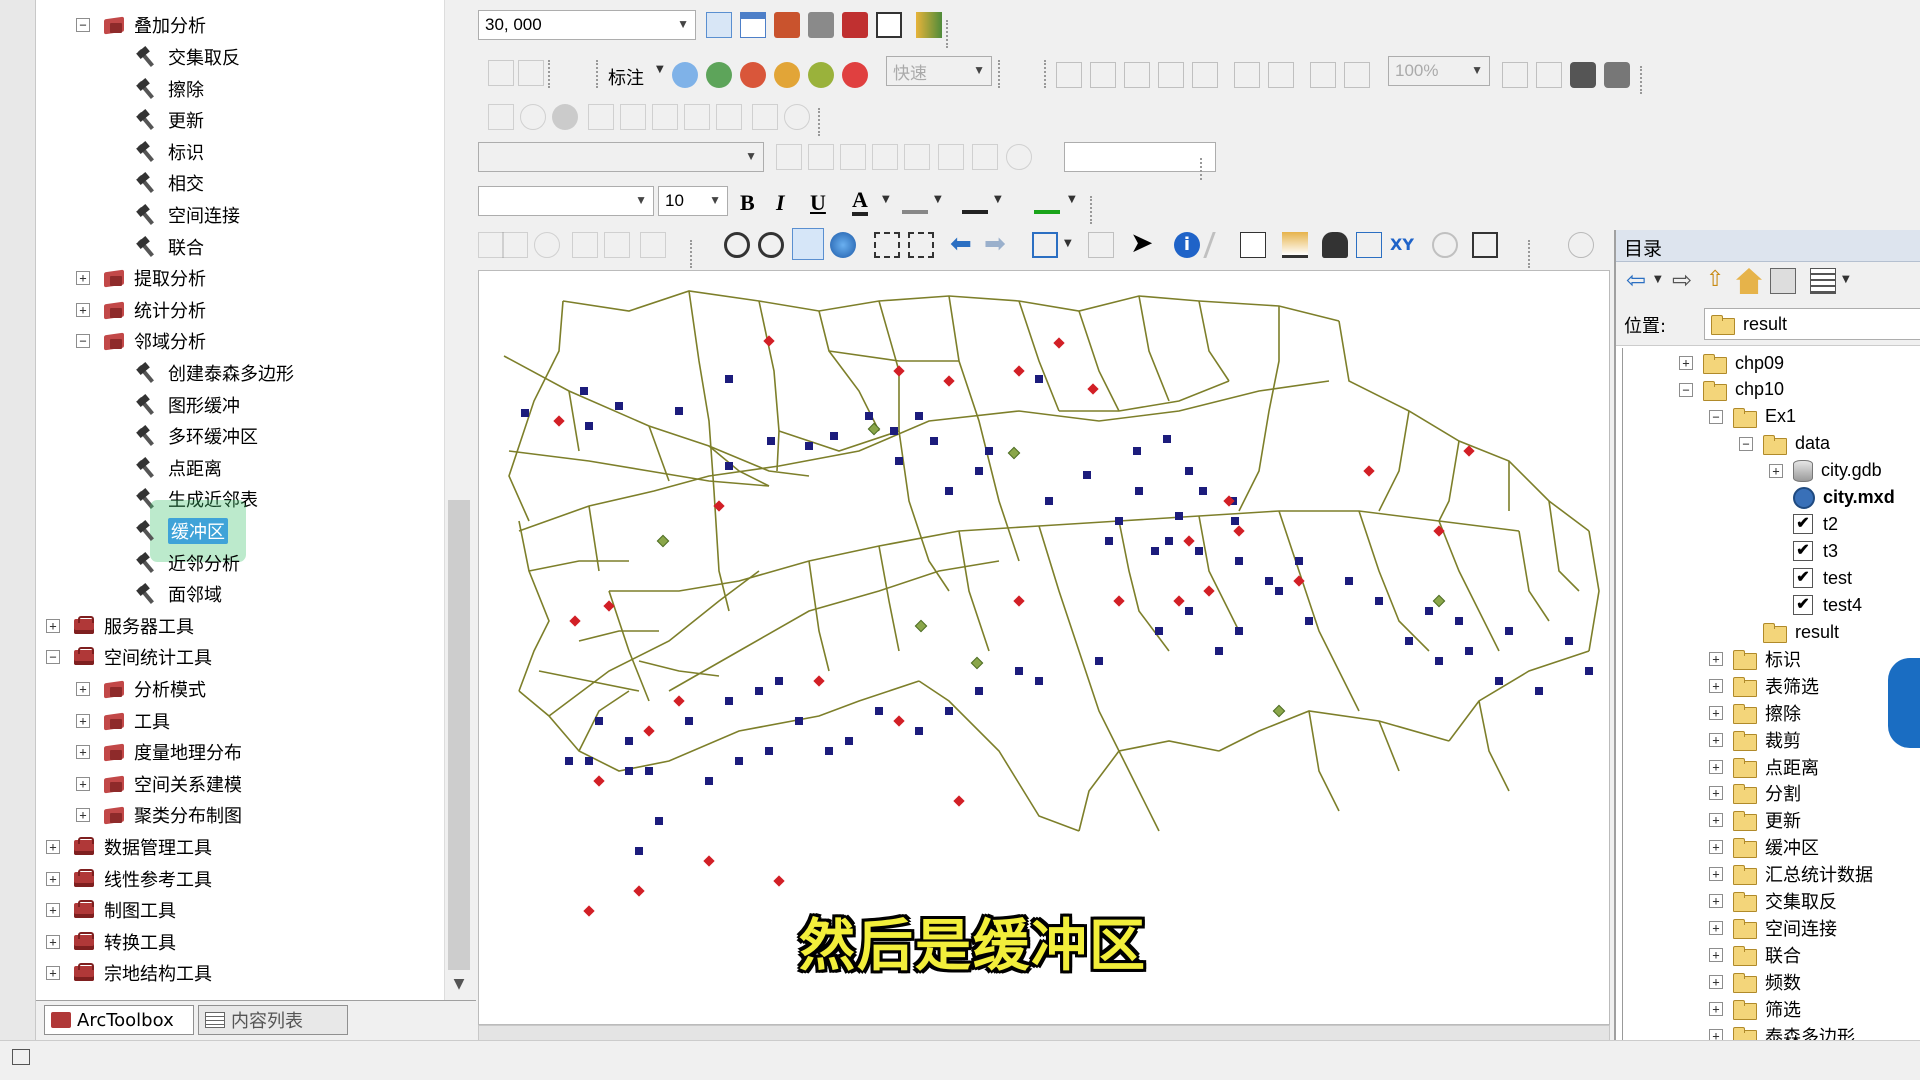 This screenshot has height=1080, width=1920. I want to click on catalog-item: − chp10, so click(1731, 390).